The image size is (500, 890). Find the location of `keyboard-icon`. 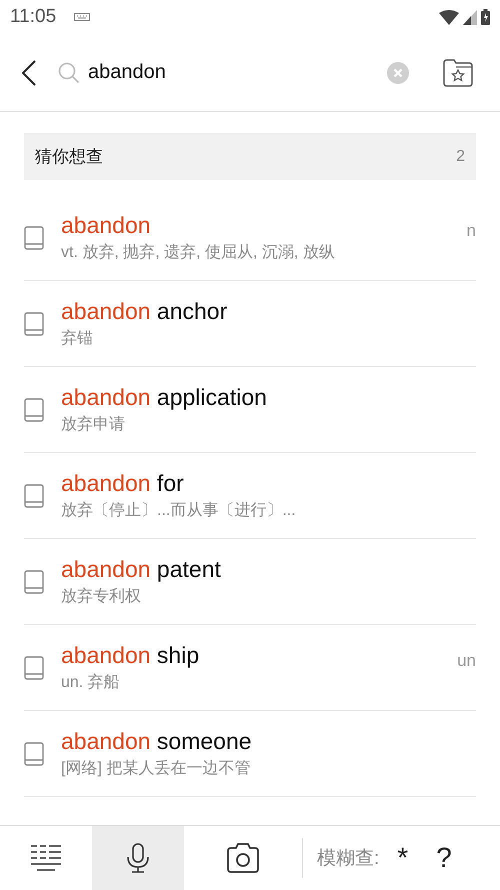

keyboard-icon is located at coordinates (82, 17).